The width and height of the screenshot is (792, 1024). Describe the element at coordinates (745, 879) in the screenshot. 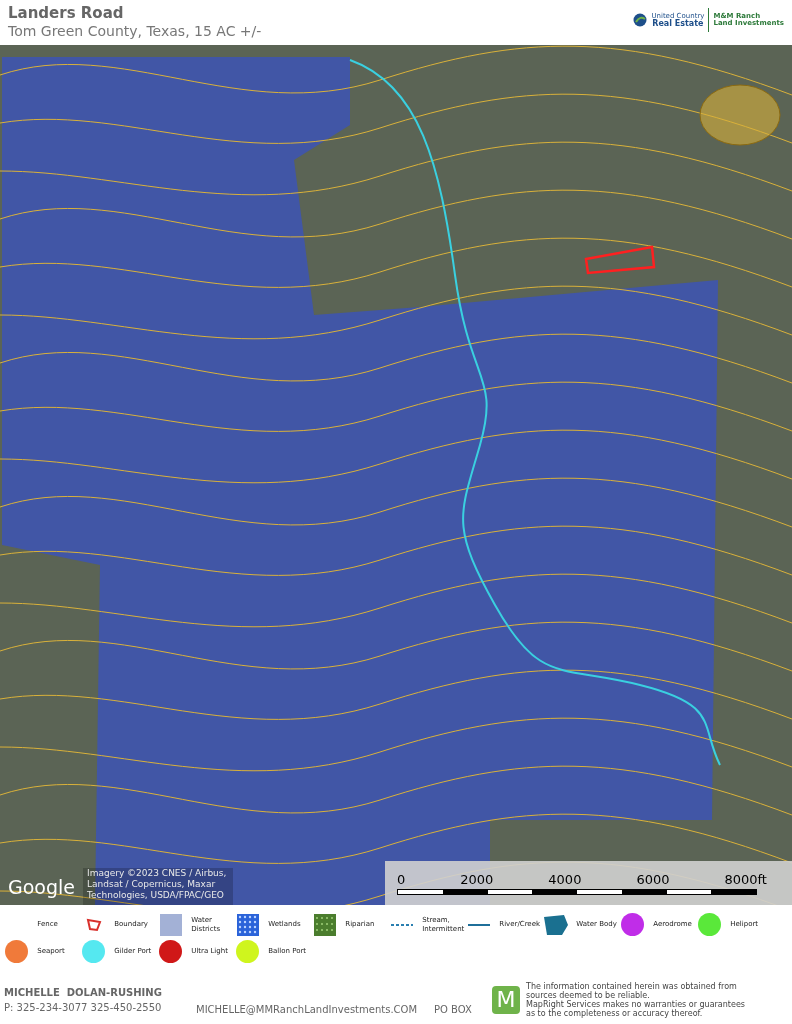

I see `scale-label: 8000ft` at that location.